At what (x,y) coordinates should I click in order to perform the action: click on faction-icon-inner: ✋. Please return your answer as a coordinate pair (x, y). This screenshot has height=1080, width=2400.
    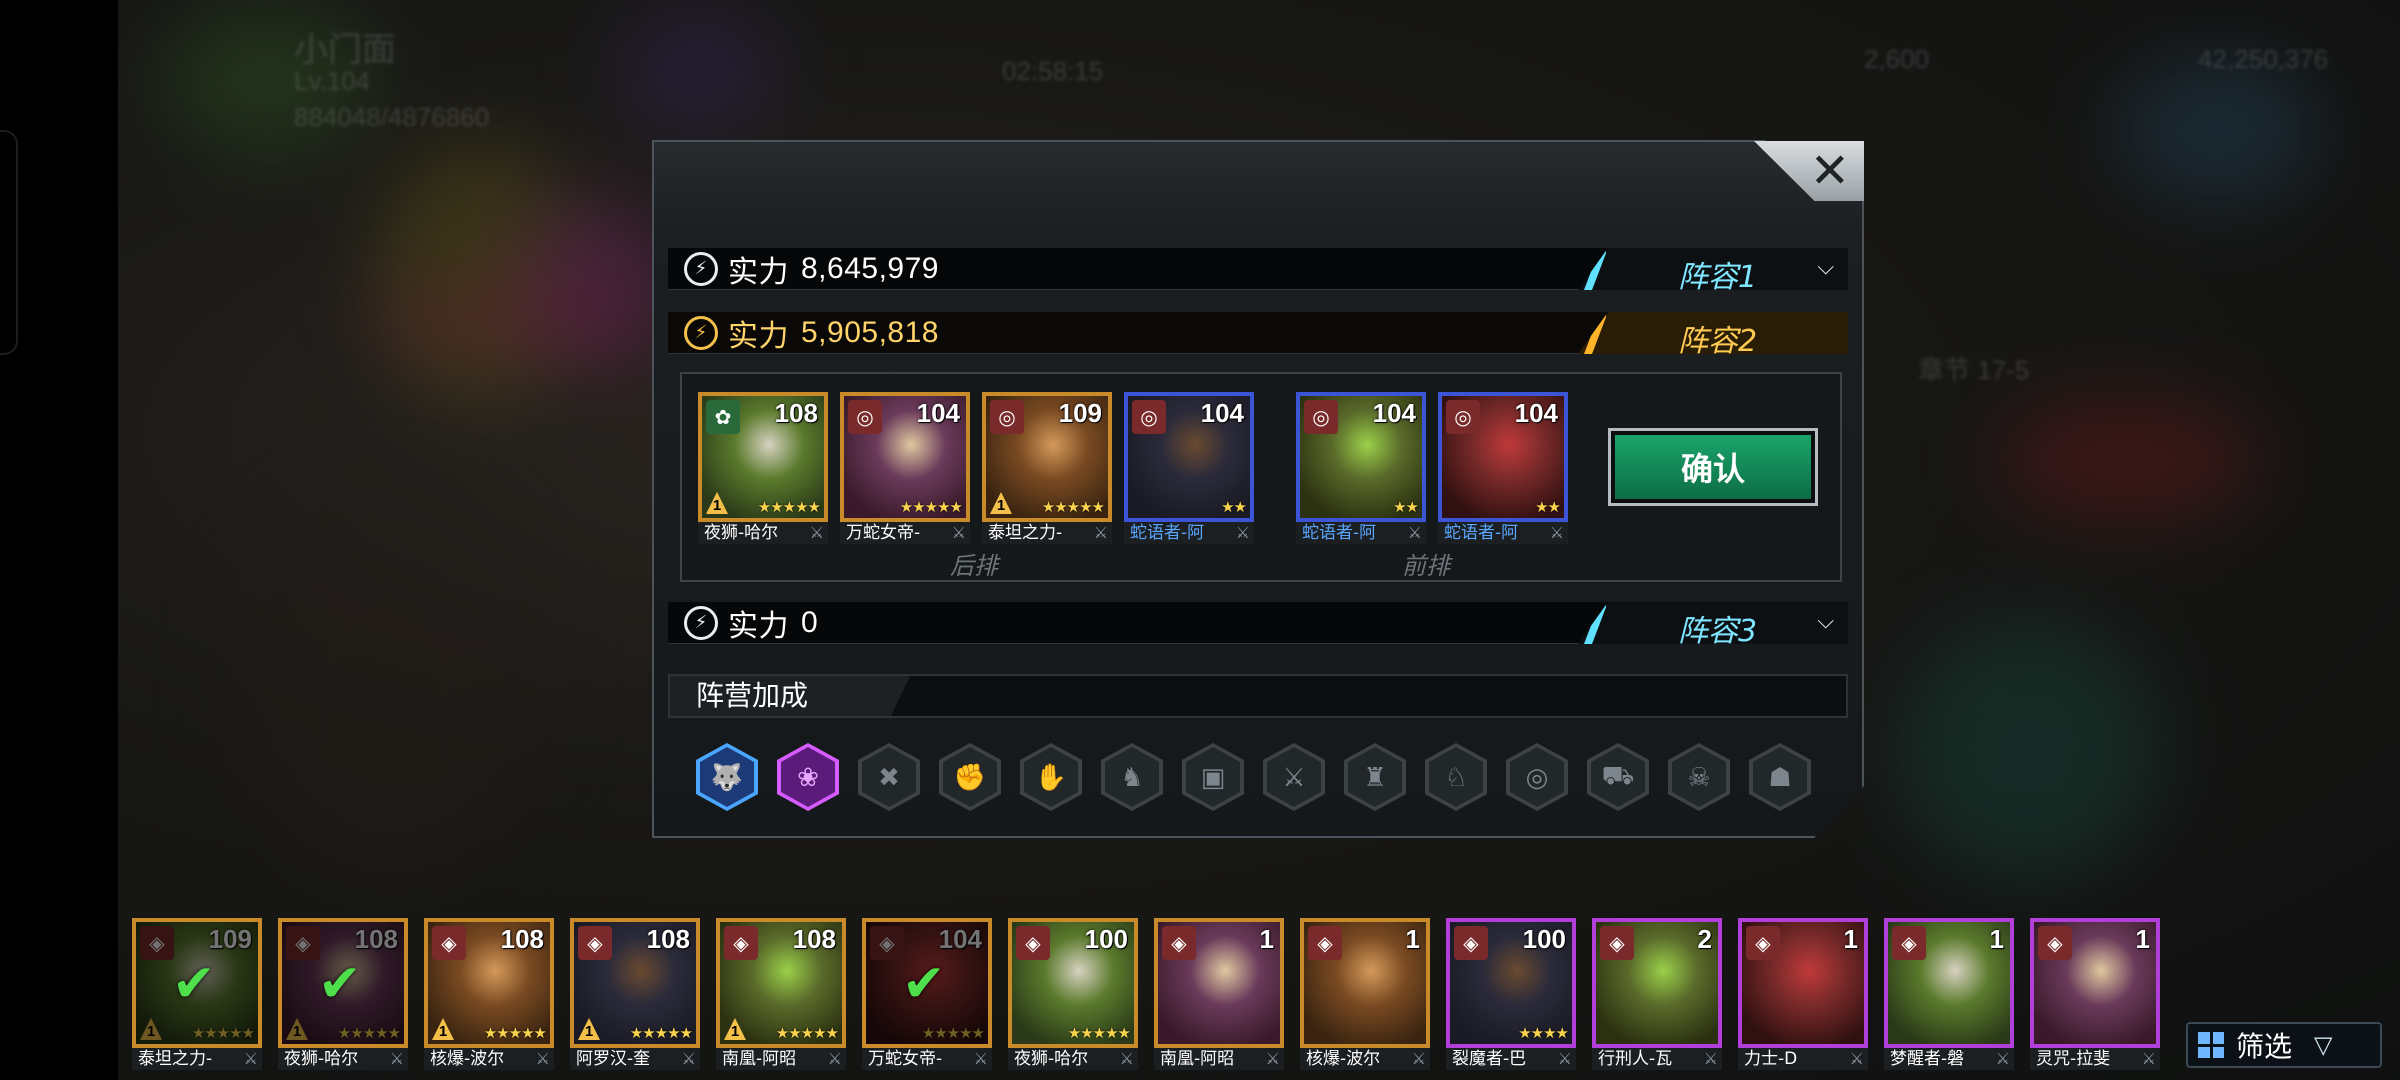
    Looking at the image, I should click on (1051, 777).